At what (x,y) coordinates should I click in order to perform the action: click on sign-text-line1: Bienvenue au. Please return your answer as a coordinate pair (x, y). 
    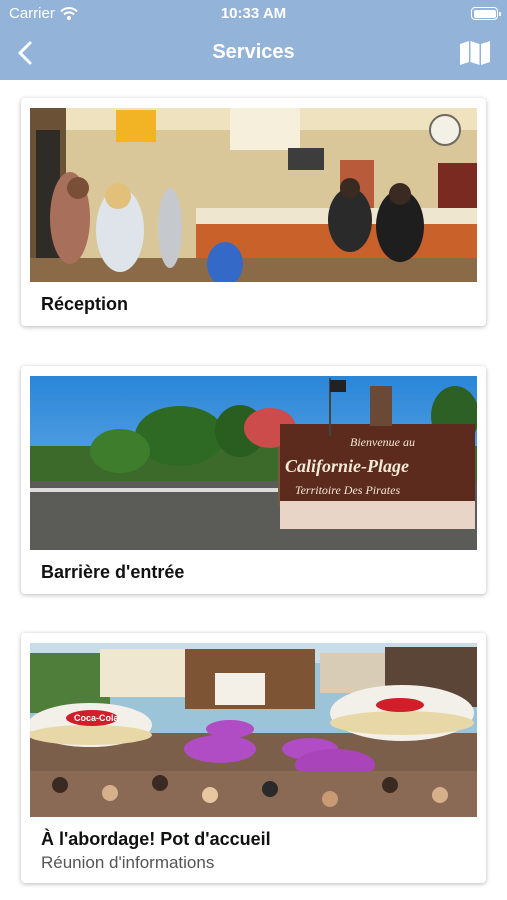
    Looking at the image, I should click on (382, 442).